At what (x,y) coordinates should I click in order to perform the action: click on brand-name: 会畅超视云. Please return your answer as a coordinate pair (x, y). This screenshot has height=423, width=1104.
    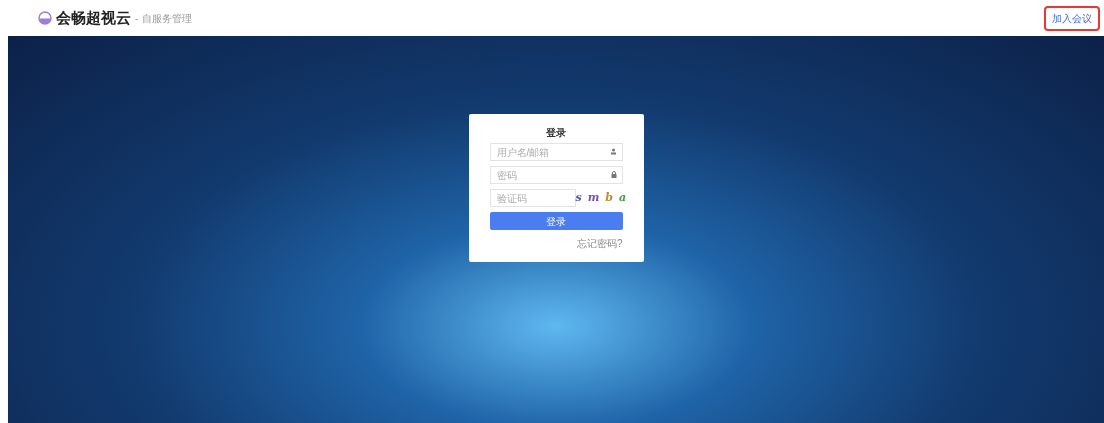
    Looking at the image, I should click on (93, 17).